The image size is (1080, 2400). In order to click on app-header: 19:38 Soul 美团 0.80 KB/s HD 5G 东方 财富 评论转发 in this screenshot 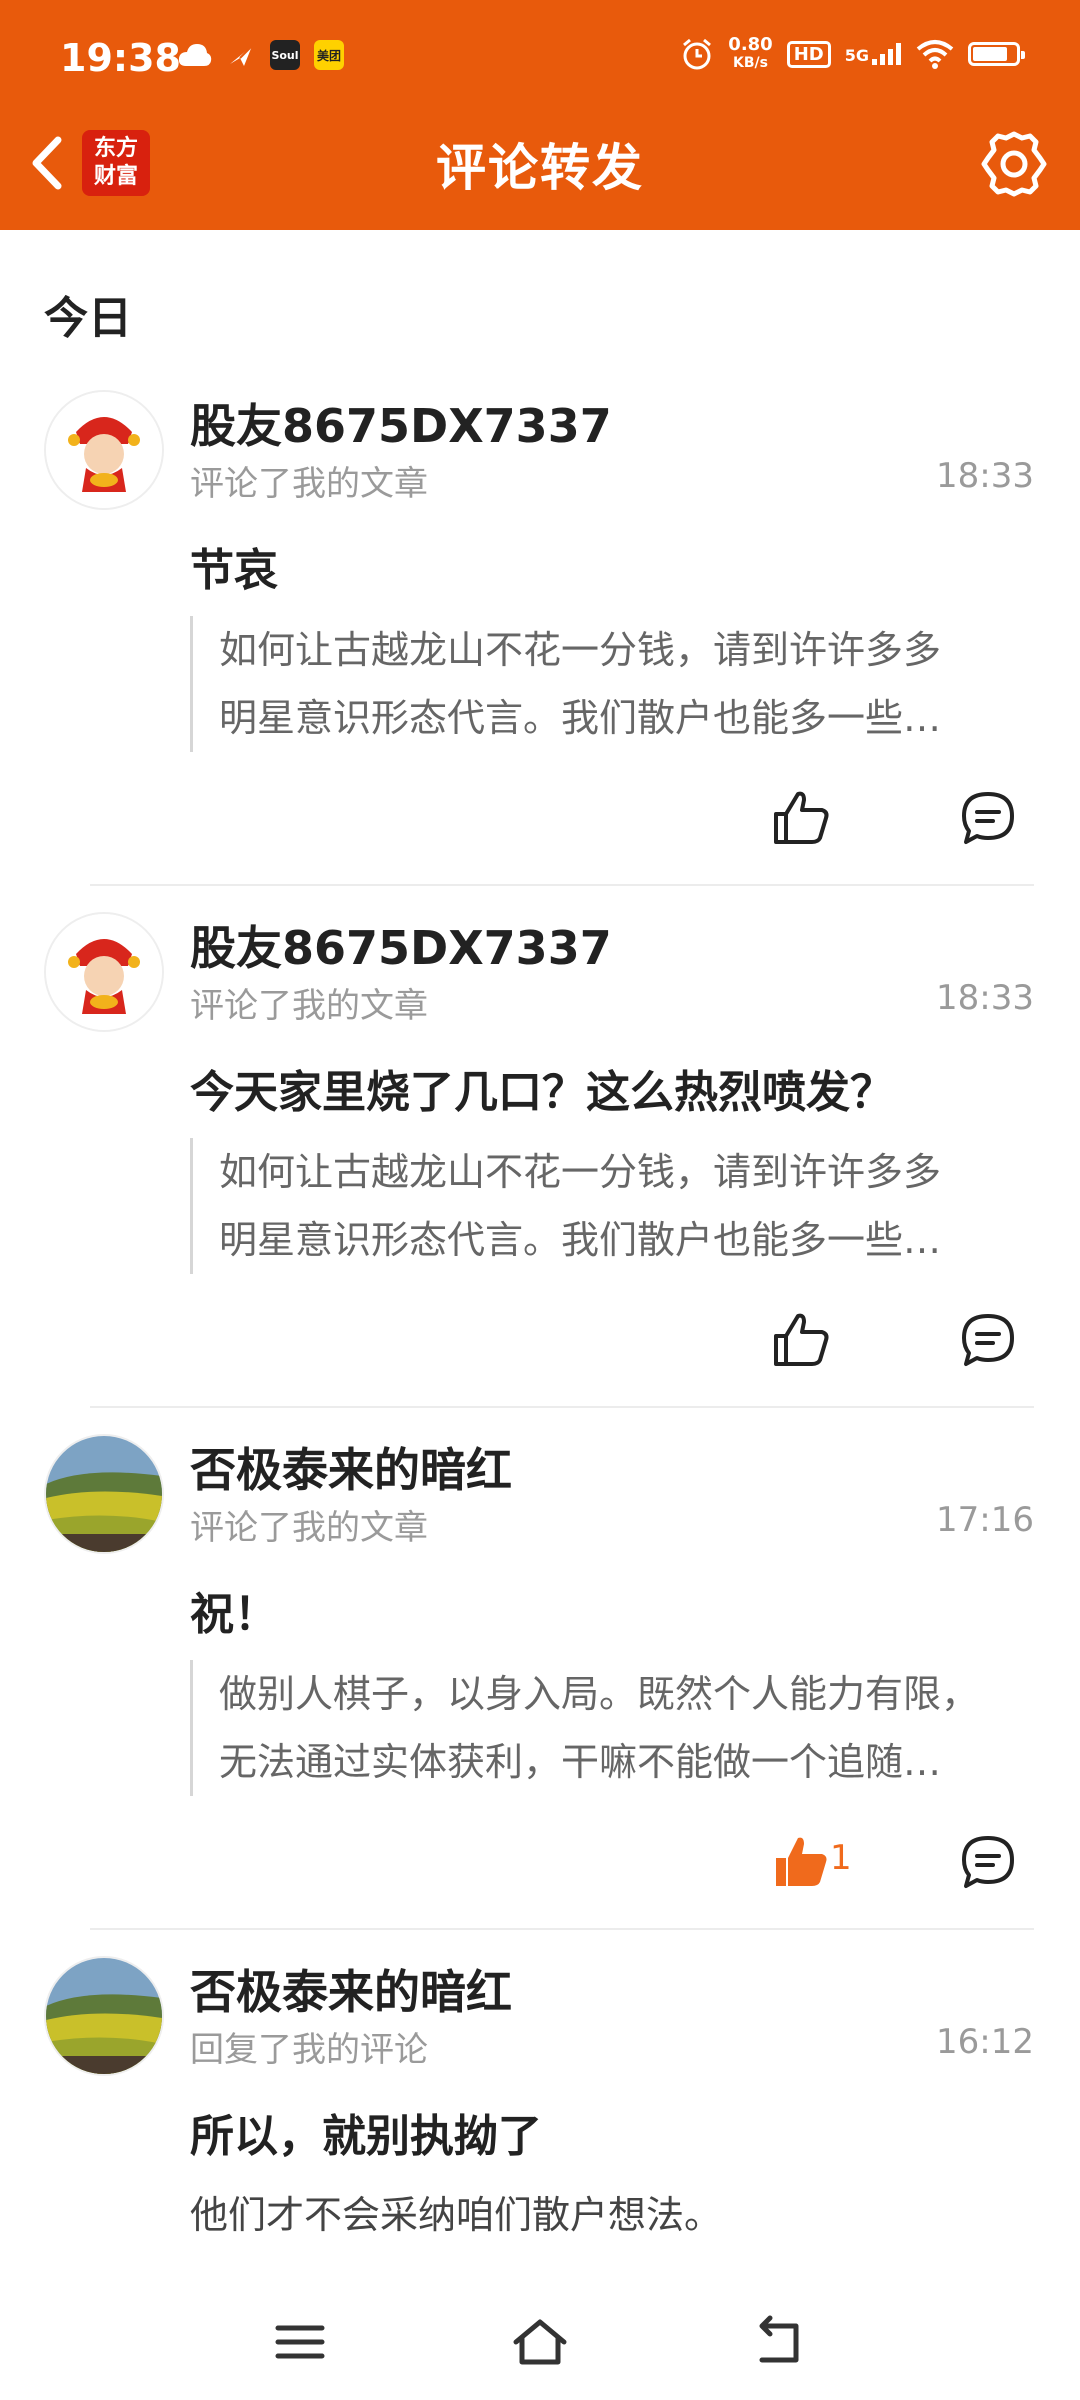, I will do `click(540, 115)`.